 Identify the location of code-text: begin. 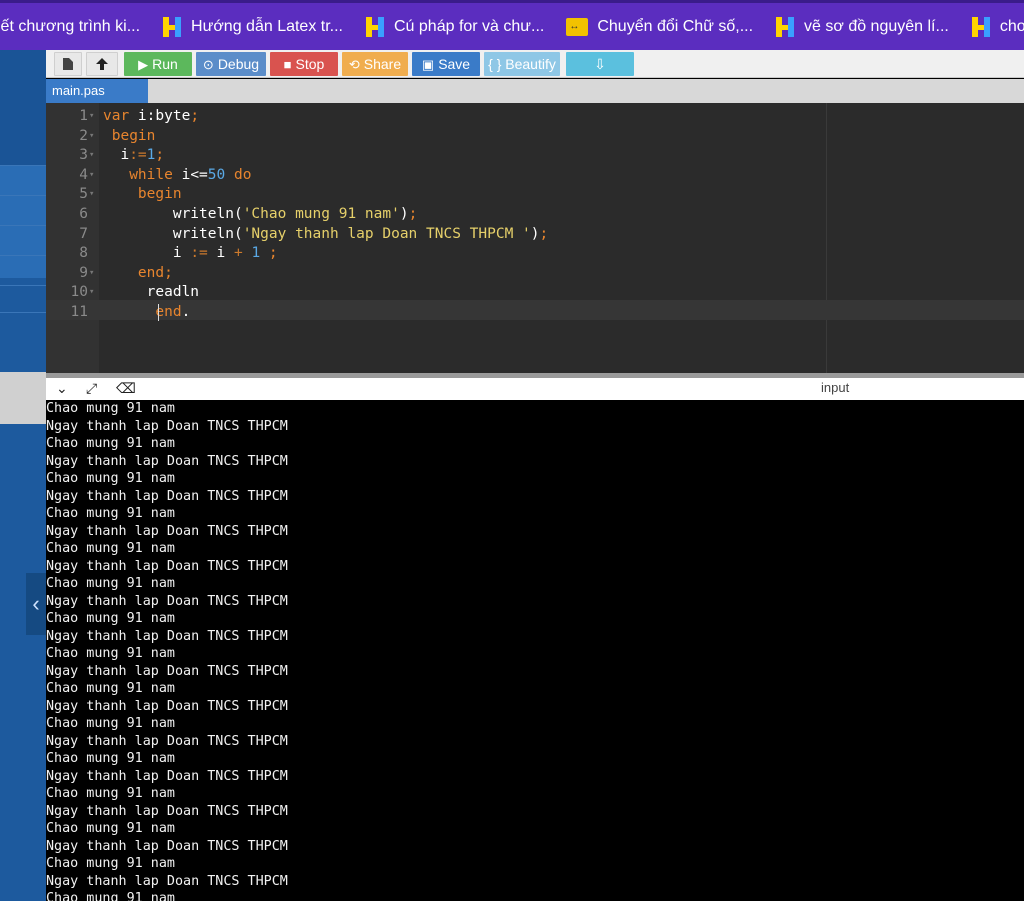
(133, 135).